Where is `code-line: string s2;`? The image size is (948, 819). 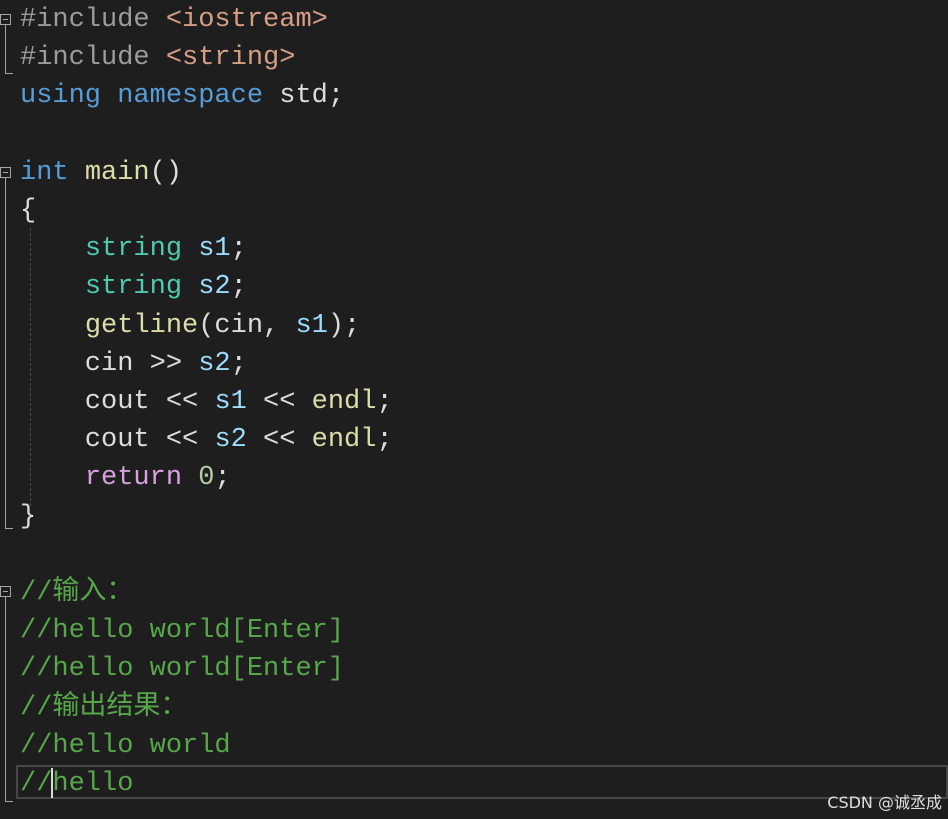 code-line: string s2; is located at coordinates (133, 287).